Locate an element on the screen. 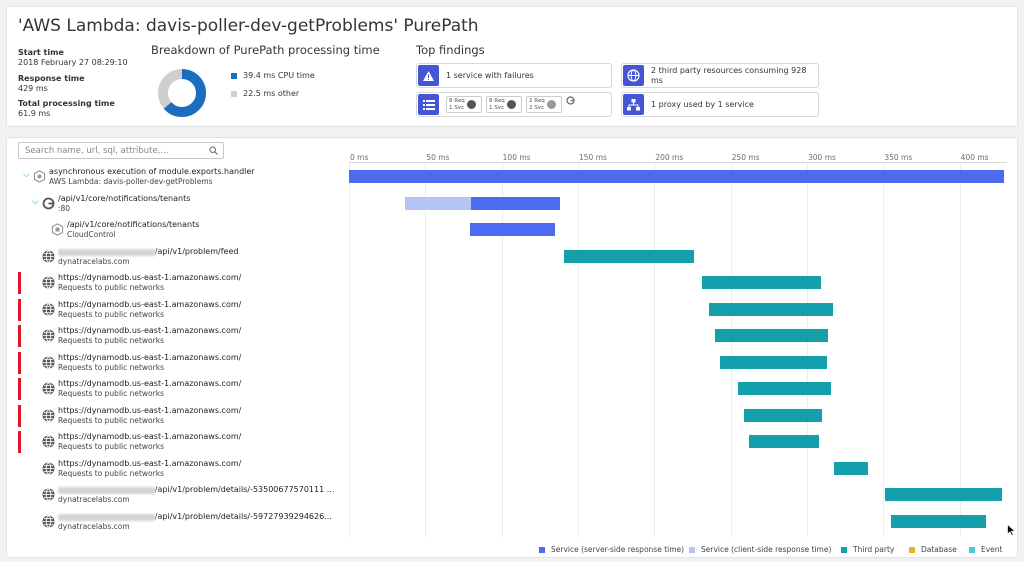 The height and width of the screenshot is (562, 1024). start-time: Start time 2018 February 27 08:29:10 is located at coordinates (73, 58).